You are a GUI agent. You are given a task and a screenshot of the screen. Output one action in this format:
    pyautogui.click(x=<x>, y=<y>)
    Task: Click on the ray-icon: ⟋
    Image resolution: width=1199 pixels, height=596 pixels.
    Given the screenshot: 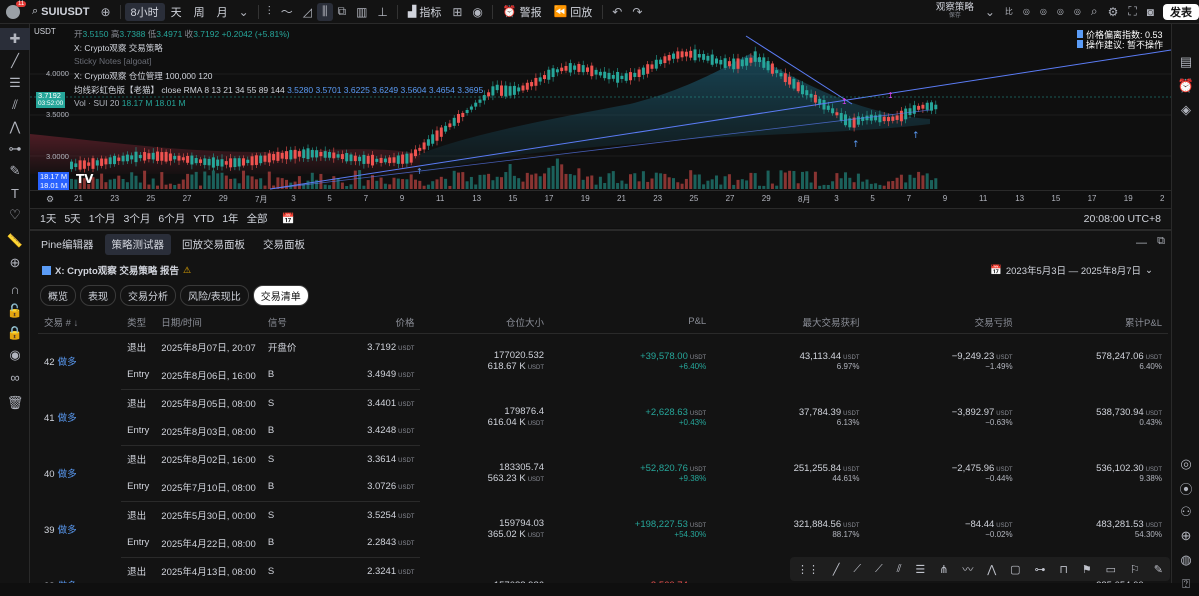 What is the action you would take?
    pyautogui.click(x=857, y=569)
    